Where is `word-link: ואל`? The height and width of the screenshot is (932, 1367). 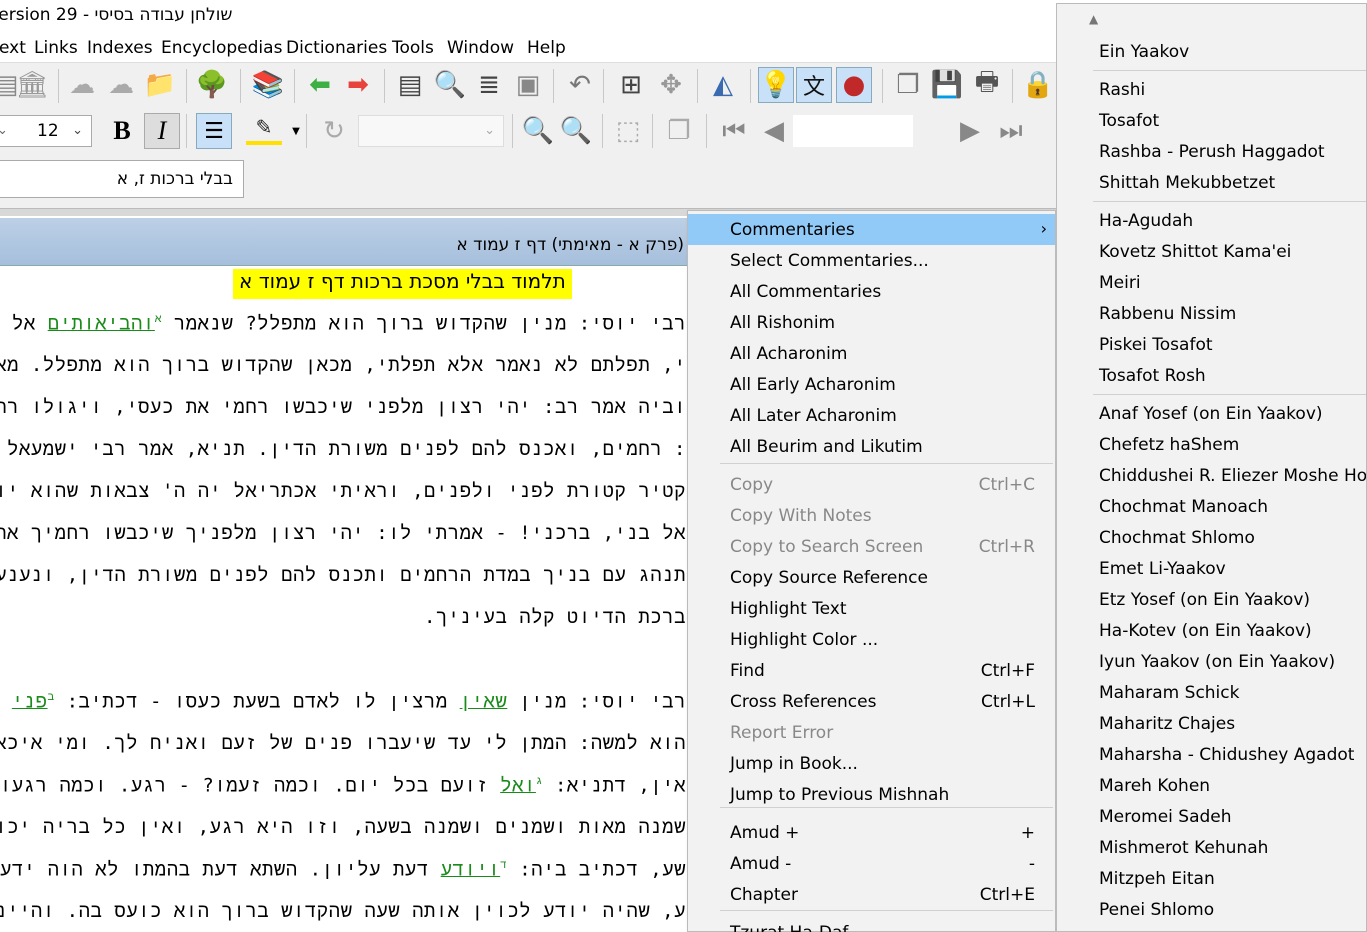 word-link: ואל is located at coordinates (518, 785).